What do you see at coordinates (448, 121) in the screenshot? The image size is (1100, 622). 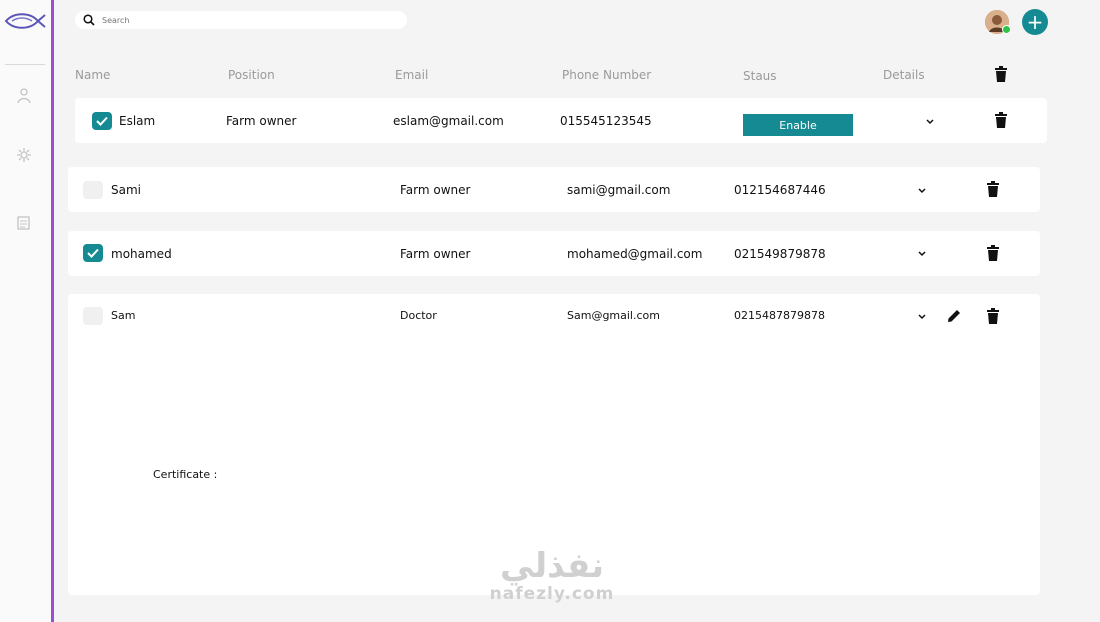 I see `row-email: eslam@gmail.com` at bounding box center [448, 121].